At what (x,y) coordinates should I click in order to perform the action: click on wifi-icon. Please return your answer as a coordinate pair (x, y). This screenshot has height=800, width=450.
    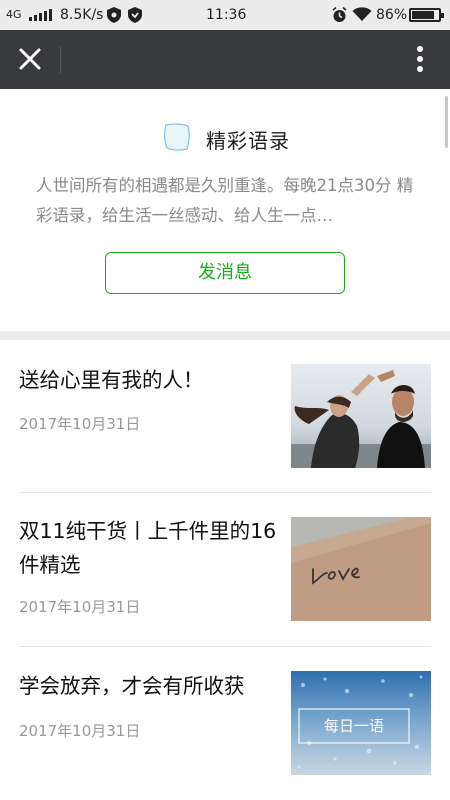
    Looking at the image, I should click on (362, 16).